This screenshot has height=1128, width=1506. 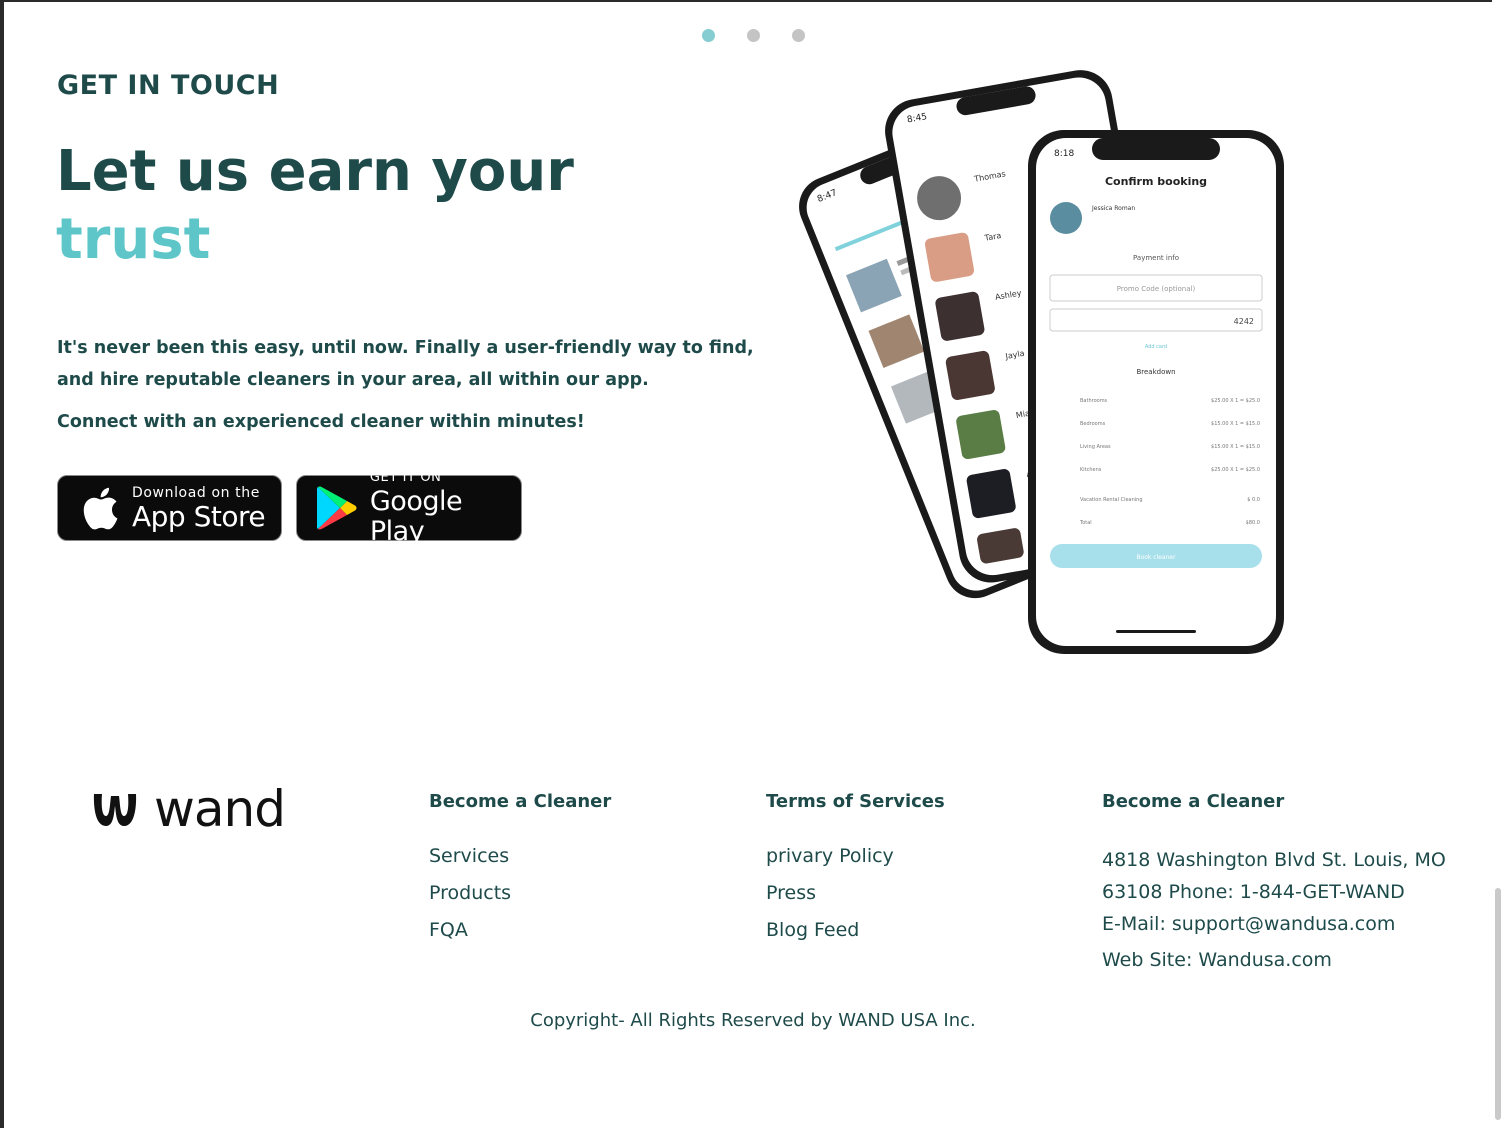 I want to click on footer-col3-heading: Become a Cleaner, so click(x=1193, y=801).